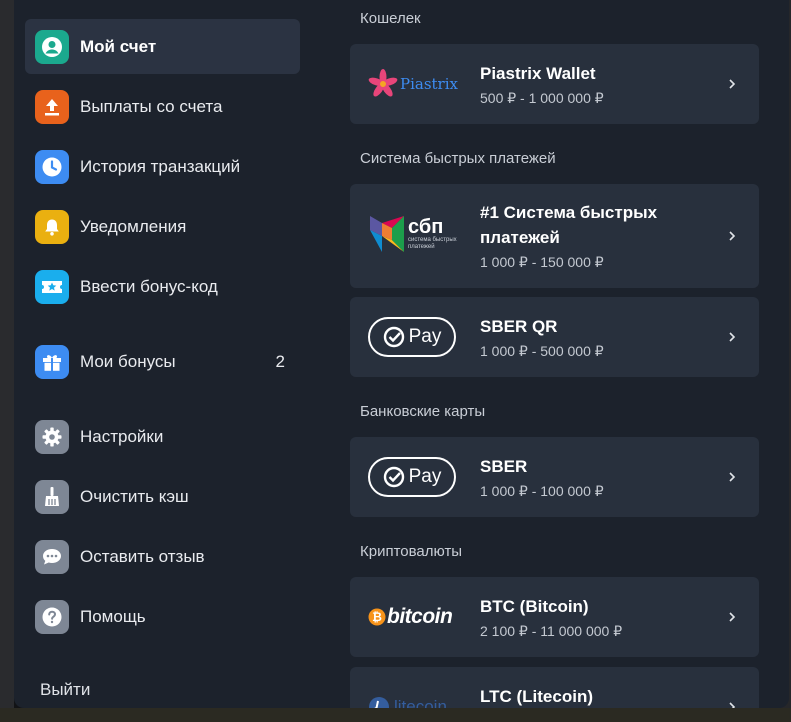 The width and height of the screenshot is (791, 722). What do you see at coordinates (122, 436) in the screenshot?
I see `sidebar-item-label: Настройки` at bounding box center [122, 436].